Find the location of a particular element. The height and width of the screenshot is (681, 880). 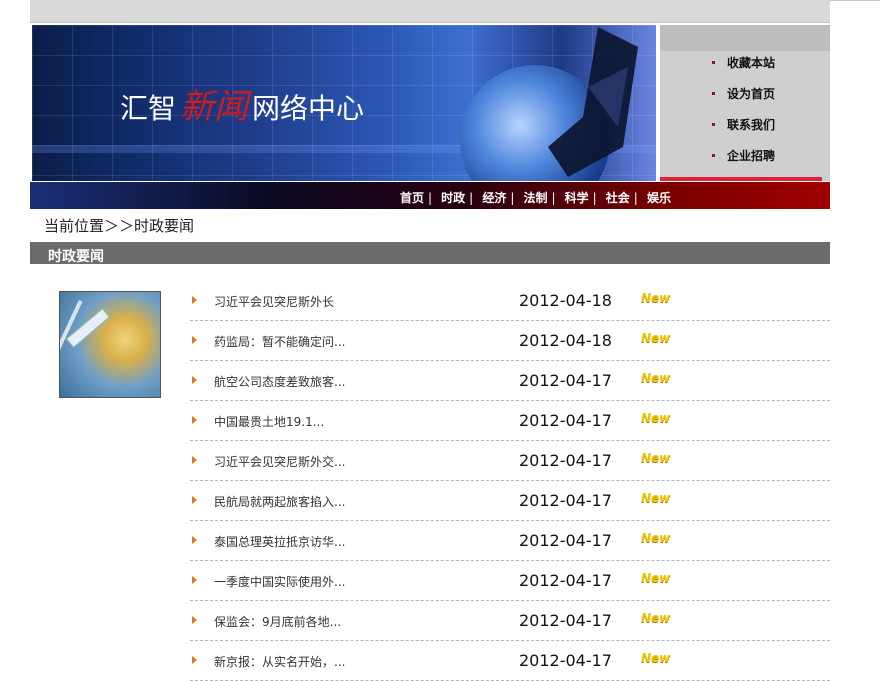

nav-home: 首页 is located at coordinates (412, 198).